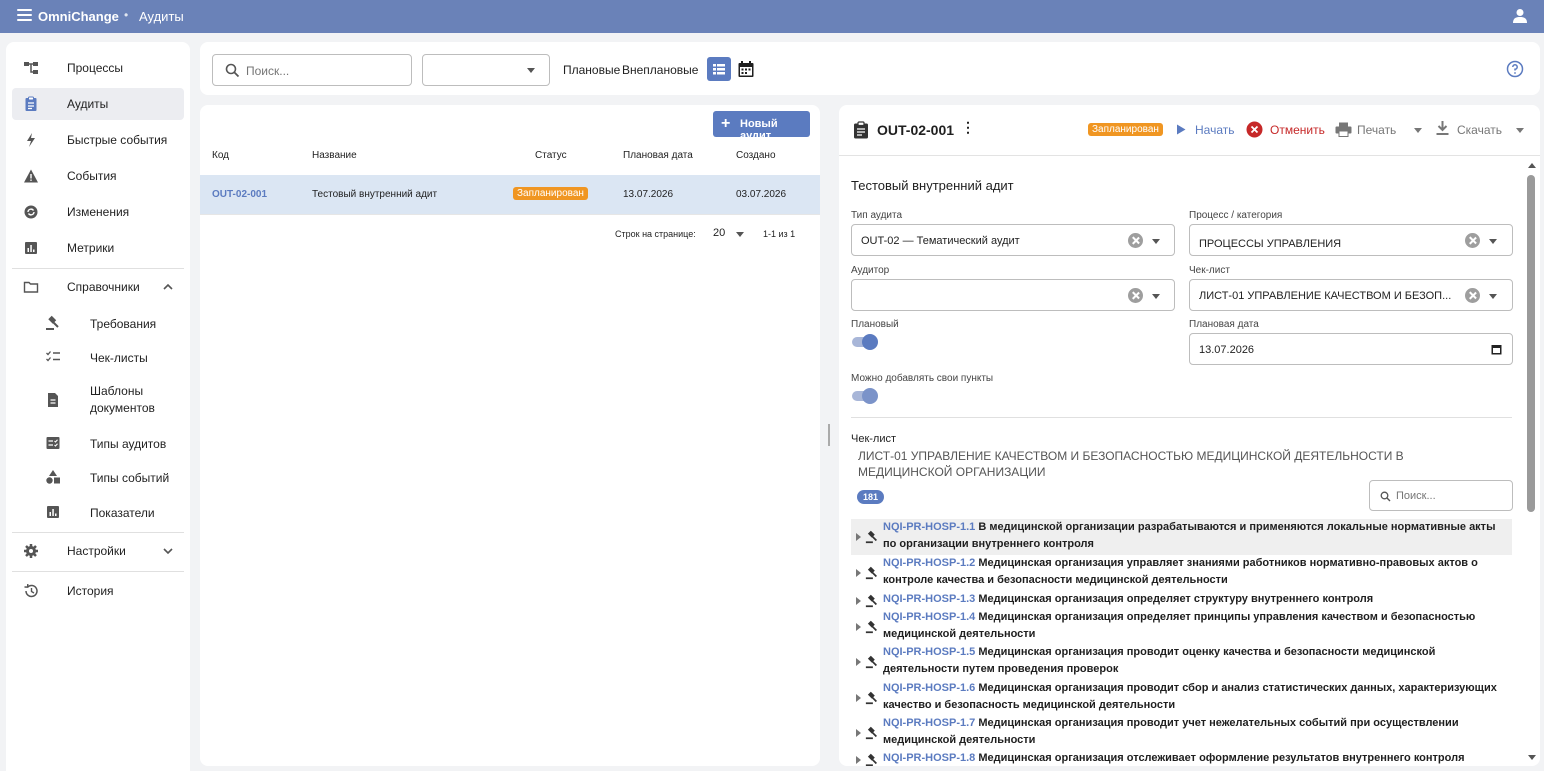 This screenshot has width=1544, height=771. I want to click on search-field, so click(312, 70).